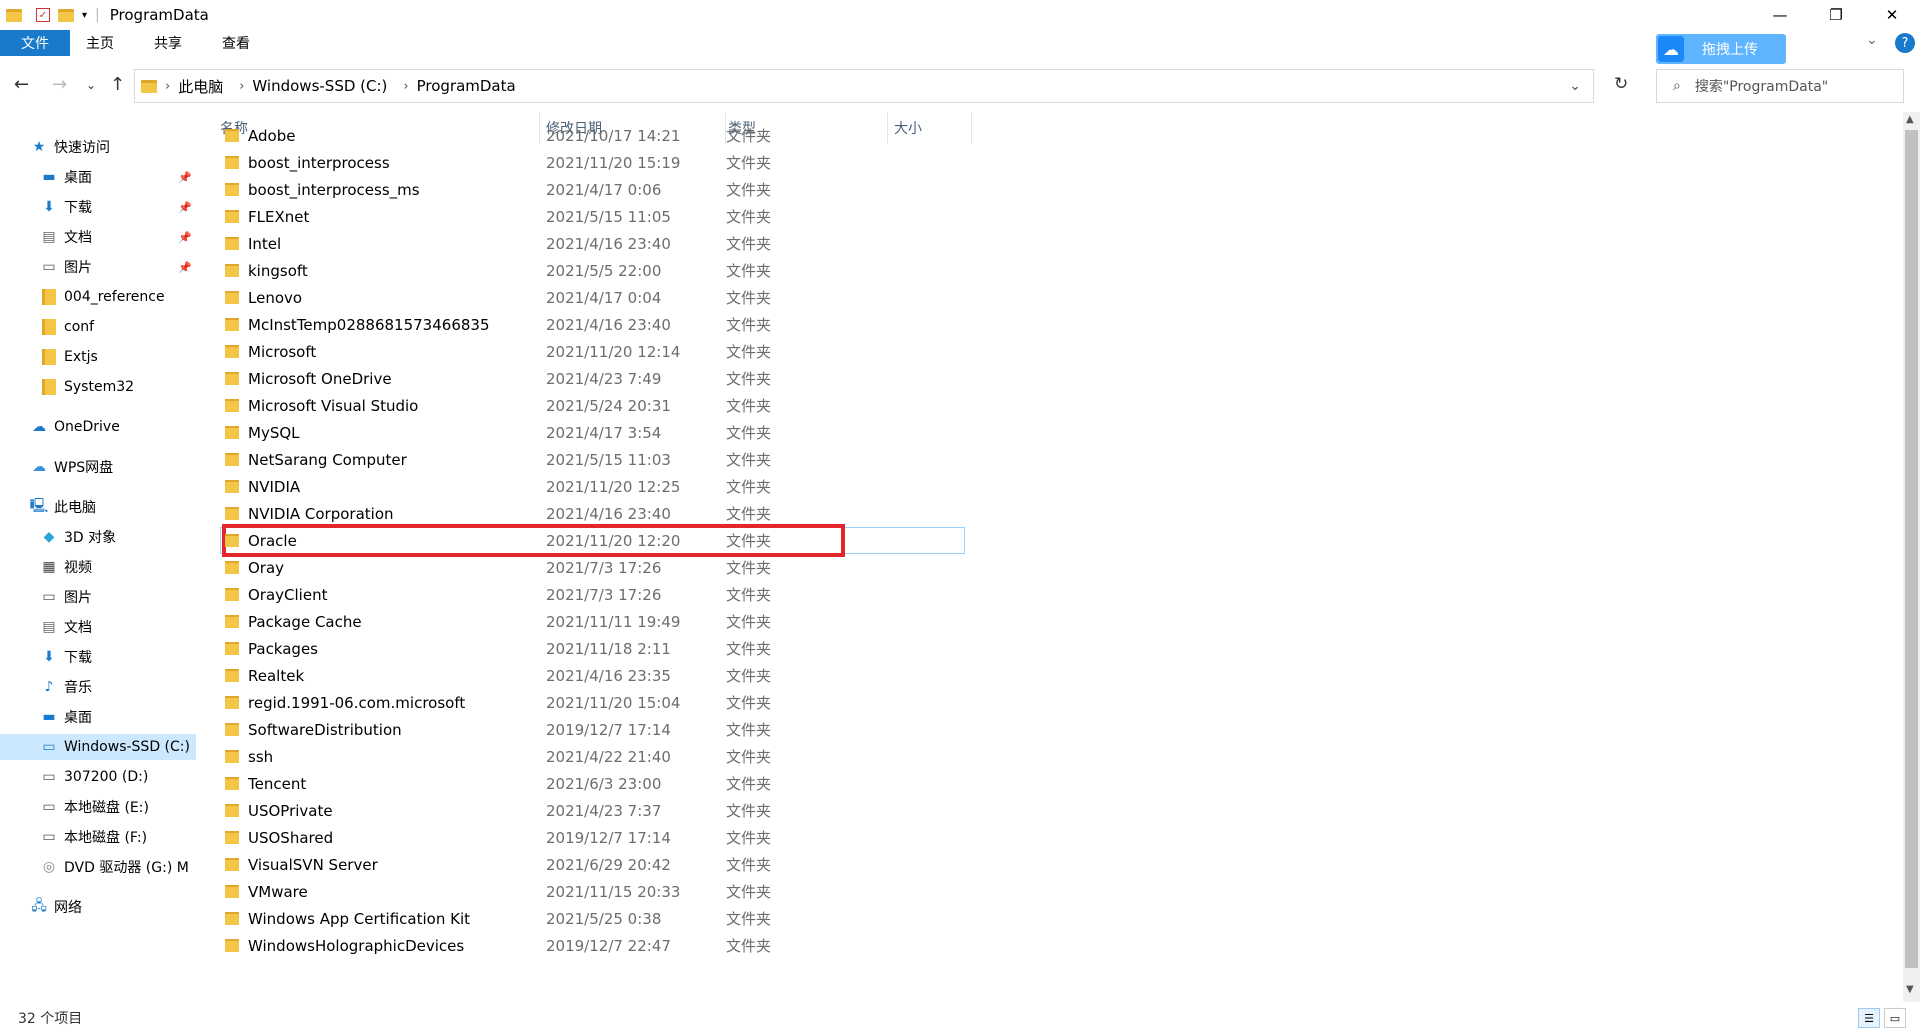 The width and height of the screenshot is (1920, 1030). What do you see at coordinates (98, 207) in the screenshot?
I see `sidebar-item-downloads: ⬇ 下载 📌` at bounding box center [98, 207].